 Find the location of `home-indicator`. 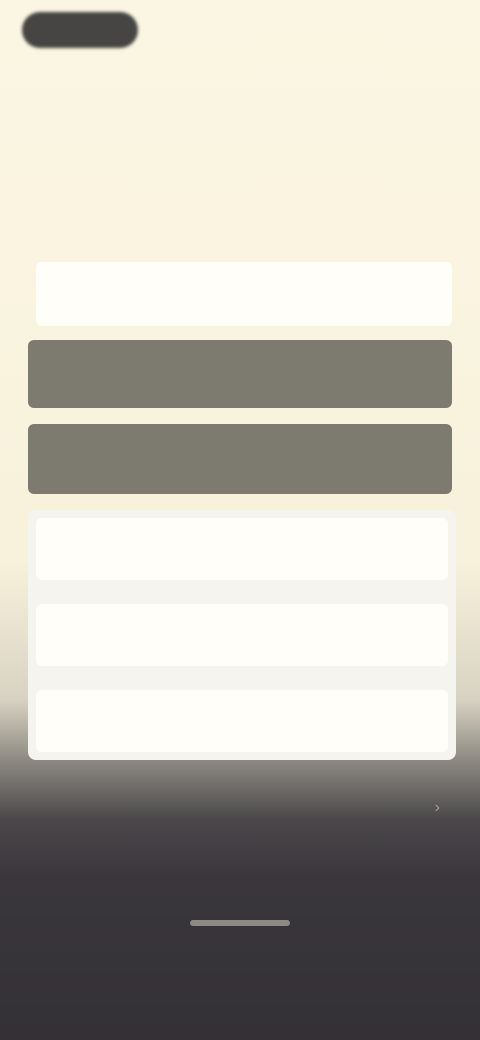

home-indicator is located at coordinates (240, 923).